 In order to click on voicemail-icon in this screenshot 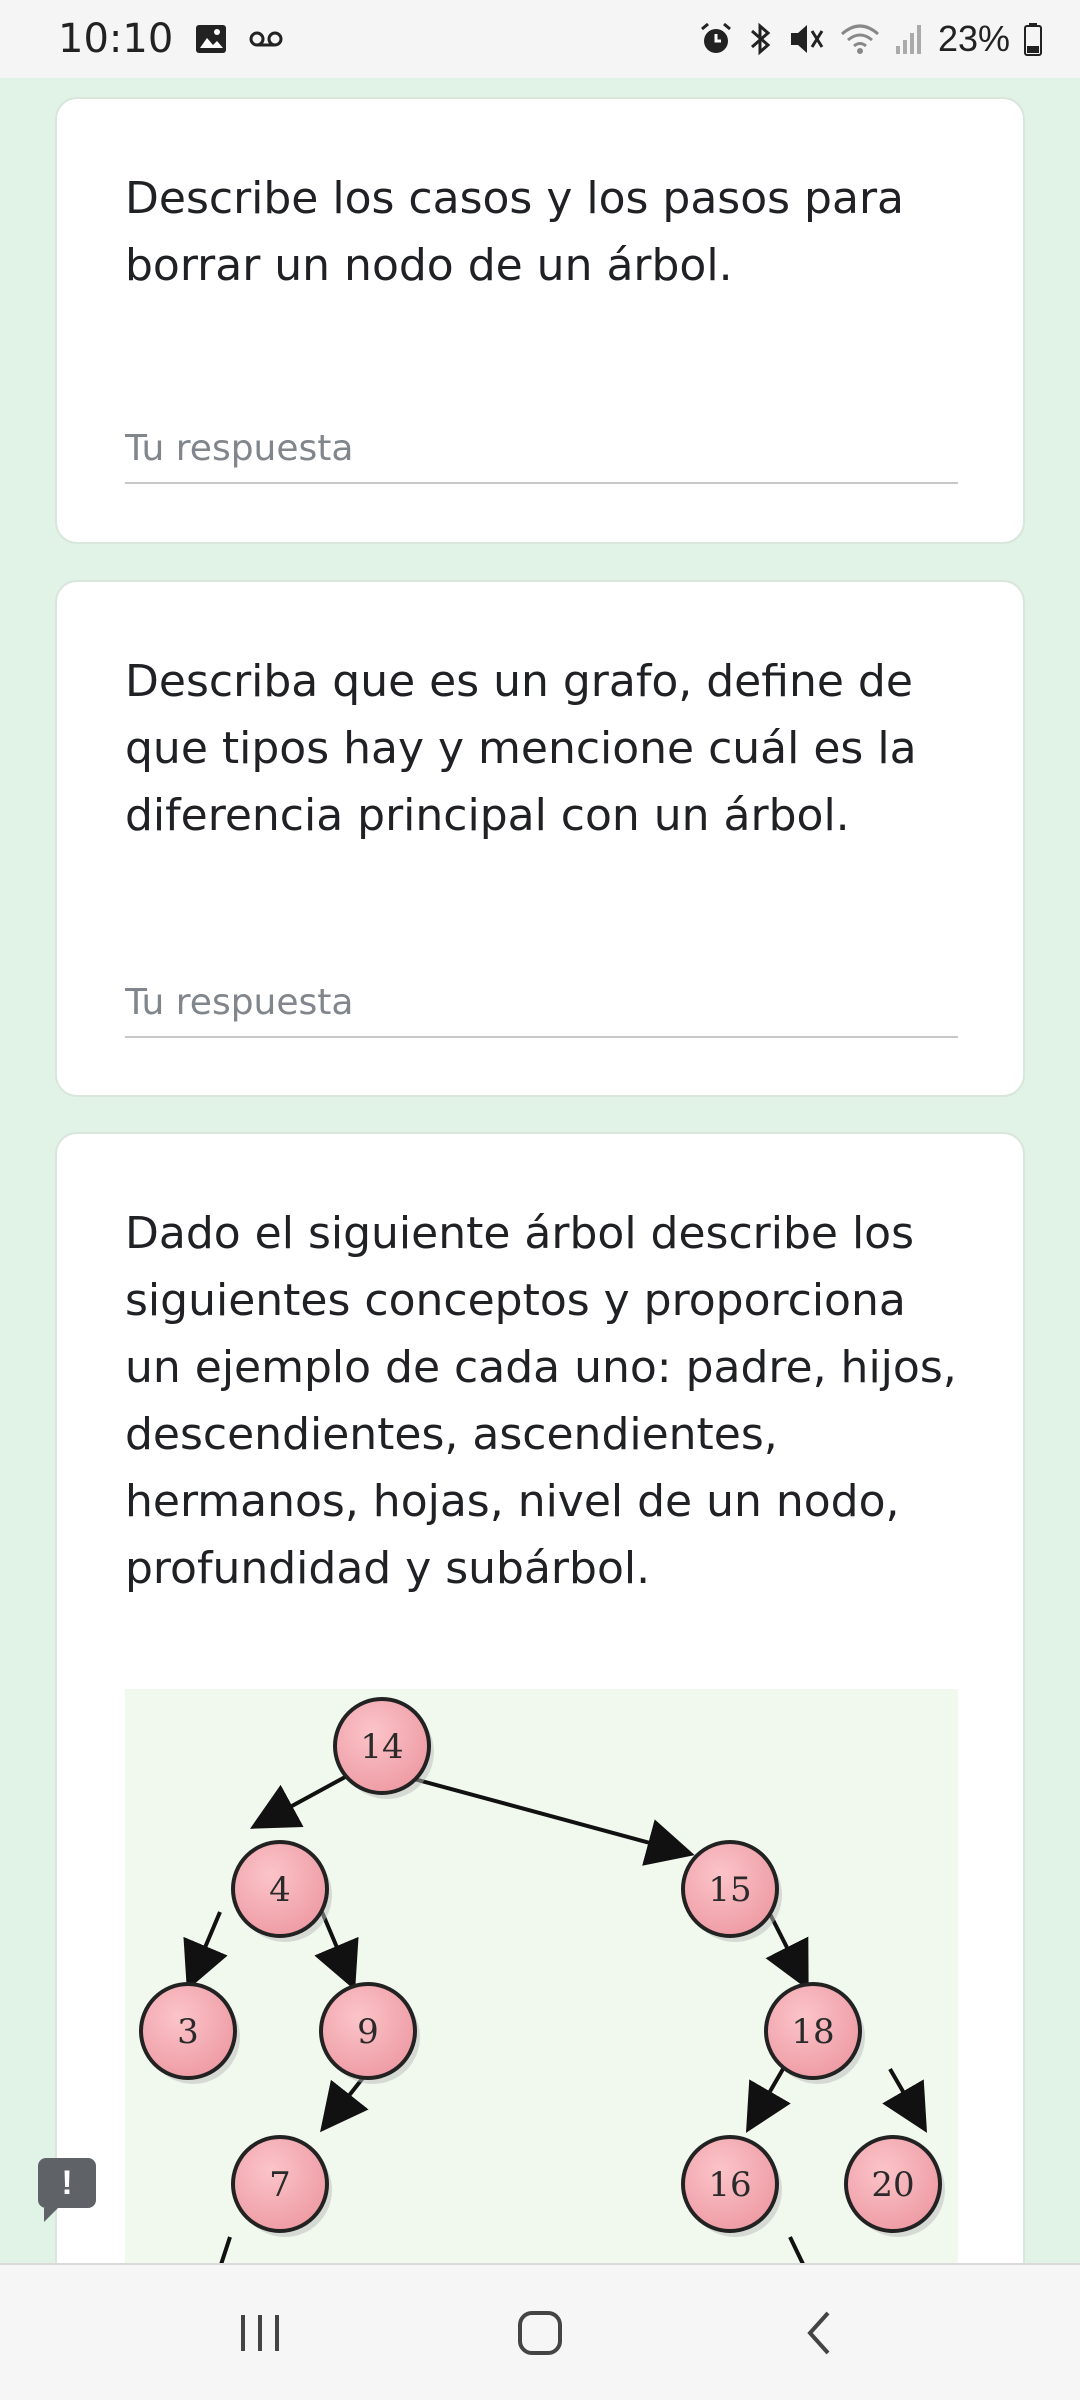, I will do `click(266, 39)`.